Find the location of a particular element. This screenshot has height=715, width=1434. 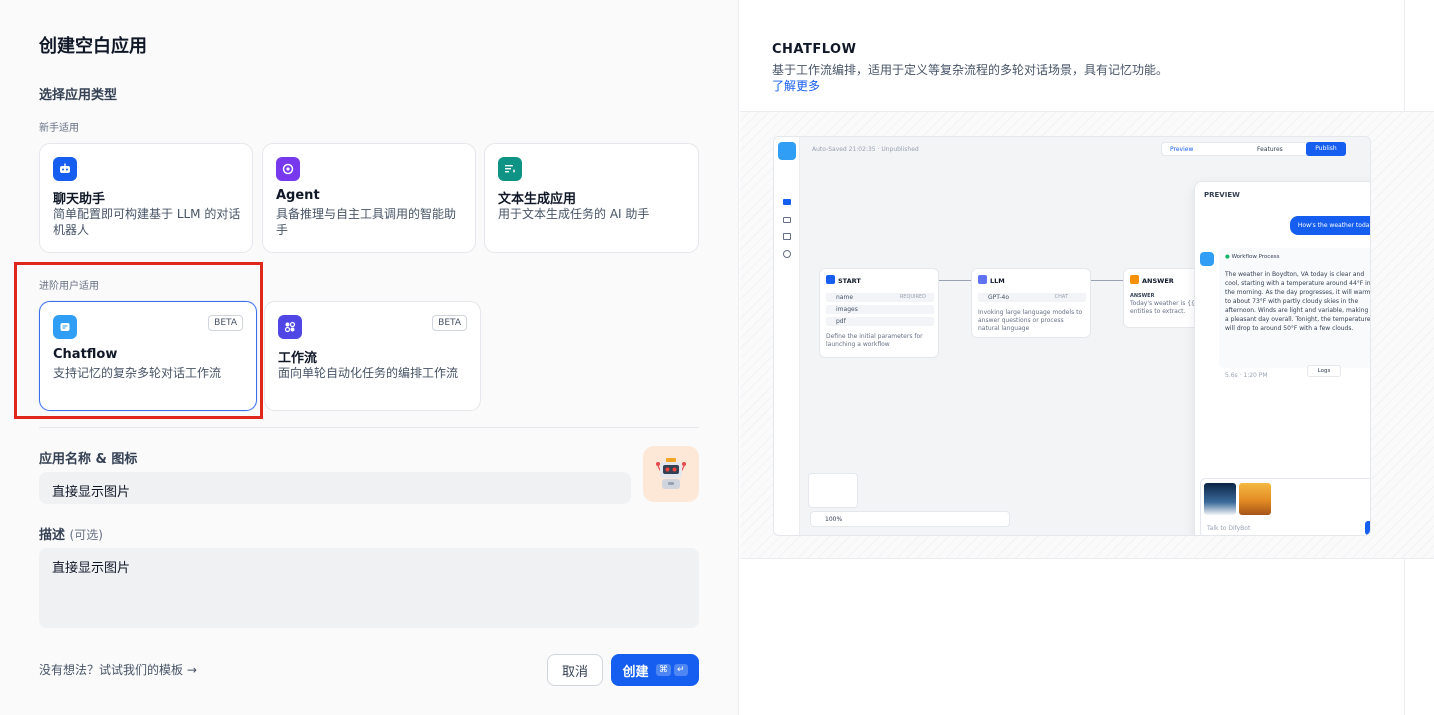

mock-reply-meta: 5.6s · 1:20 PM is located at coordinates (1246, 375).